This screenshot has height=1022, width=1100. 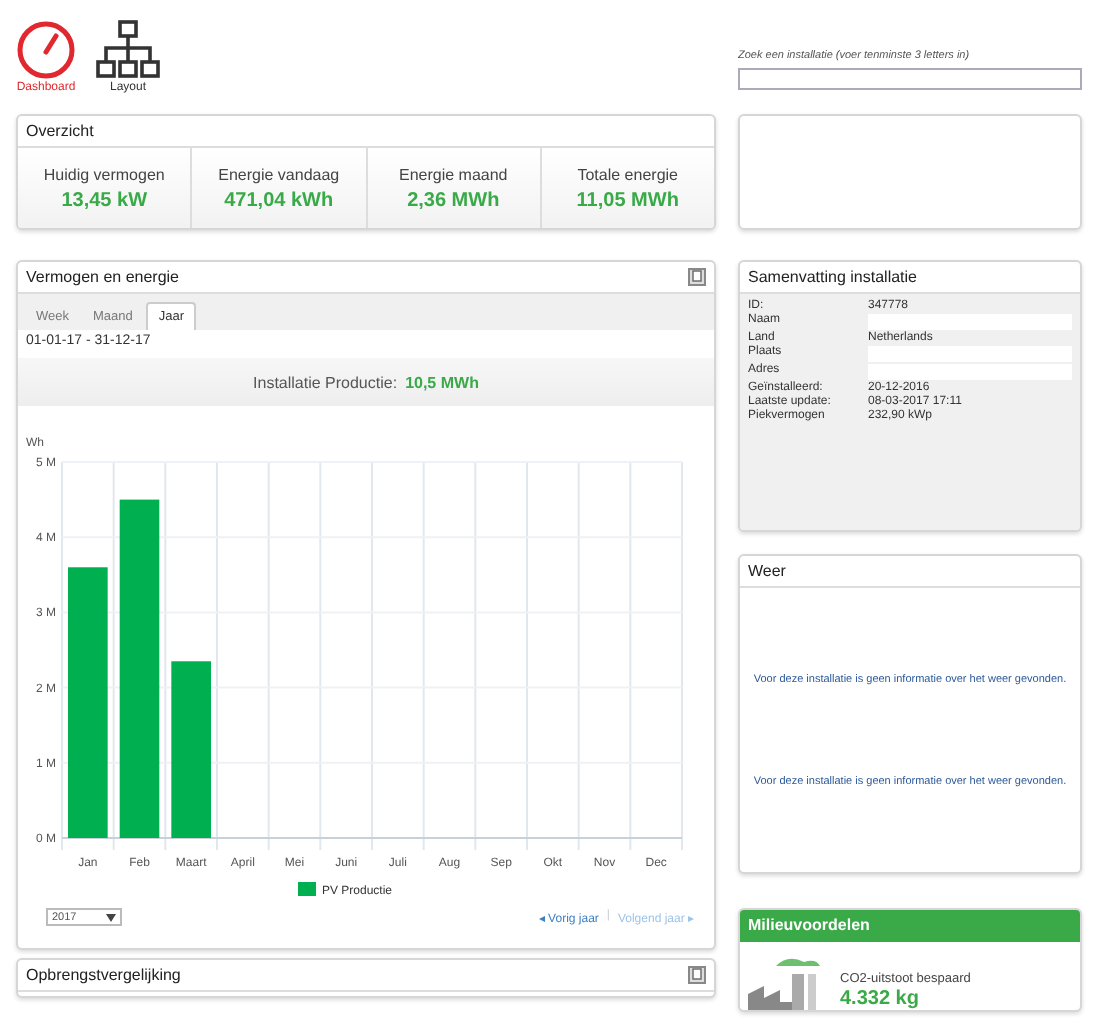 What do you see at coordinates (279, 200) in the screenshot?
I see `stat-value: 471,04 kWh` at bounding box center [279, 200].